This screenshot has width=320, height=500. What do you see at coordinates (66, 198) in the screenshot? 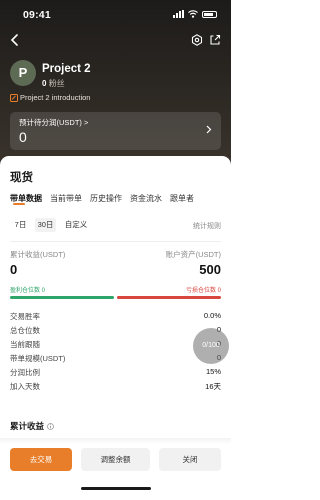
I see `tab-current-orders: 当前带单` at bounding box center [66, 198].